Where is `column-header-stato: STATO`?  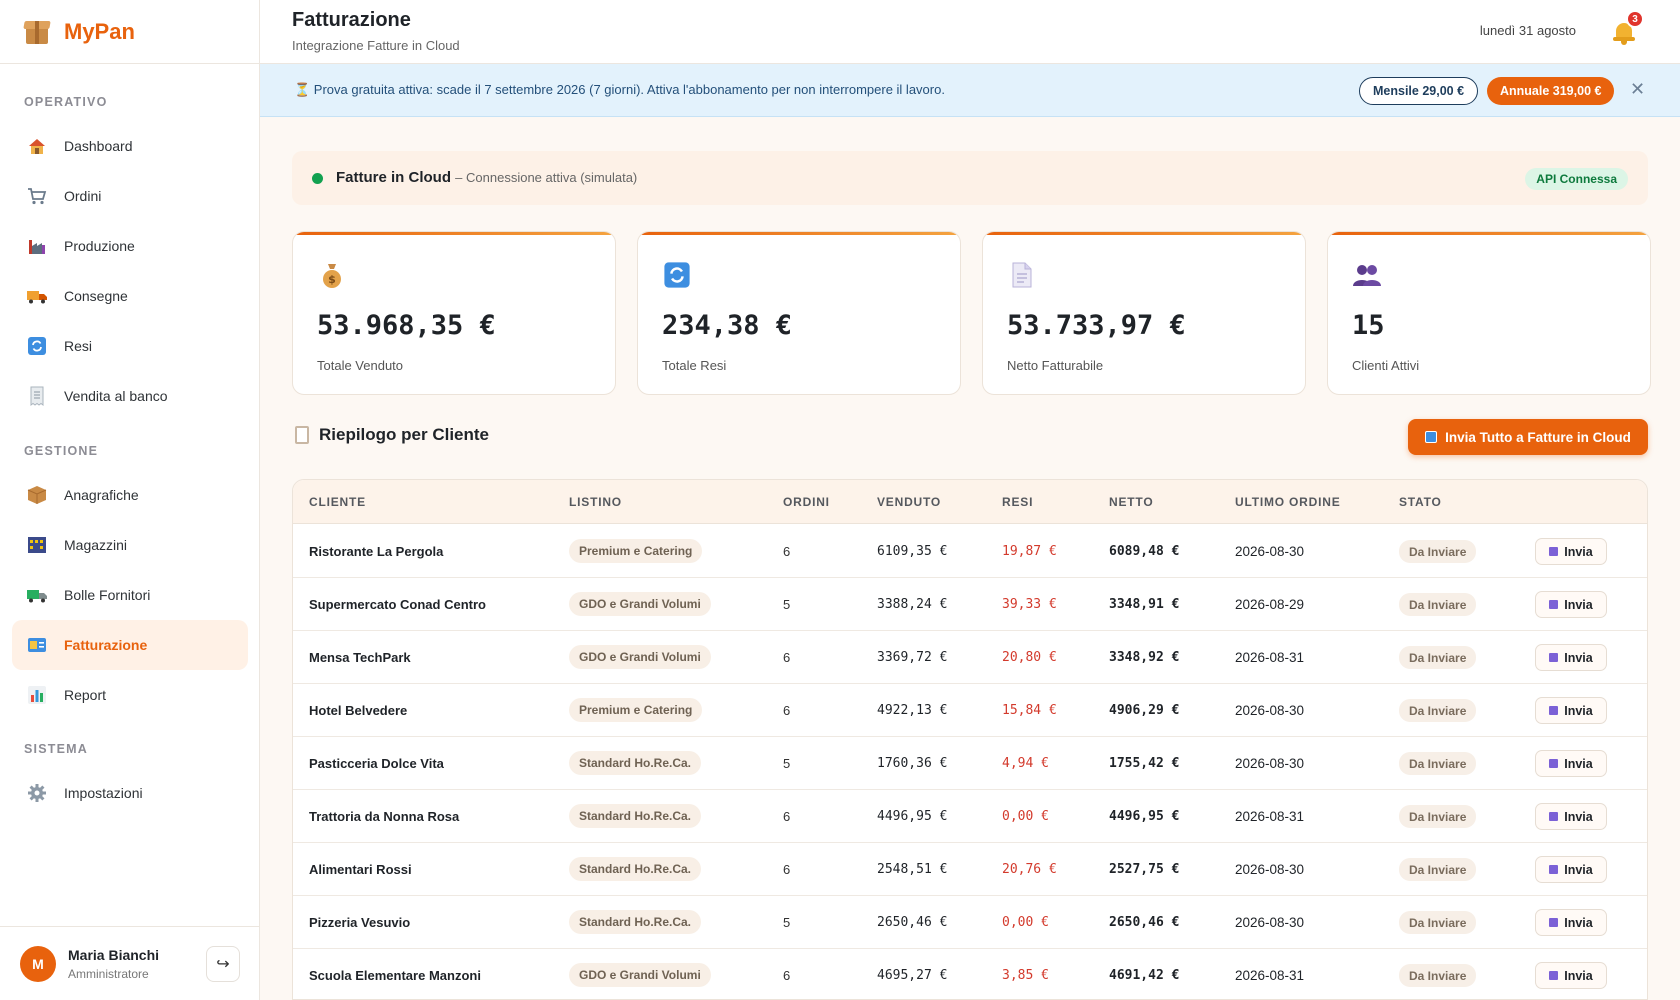
column-header-stato: STATO is located at coordinates (1420, 502).